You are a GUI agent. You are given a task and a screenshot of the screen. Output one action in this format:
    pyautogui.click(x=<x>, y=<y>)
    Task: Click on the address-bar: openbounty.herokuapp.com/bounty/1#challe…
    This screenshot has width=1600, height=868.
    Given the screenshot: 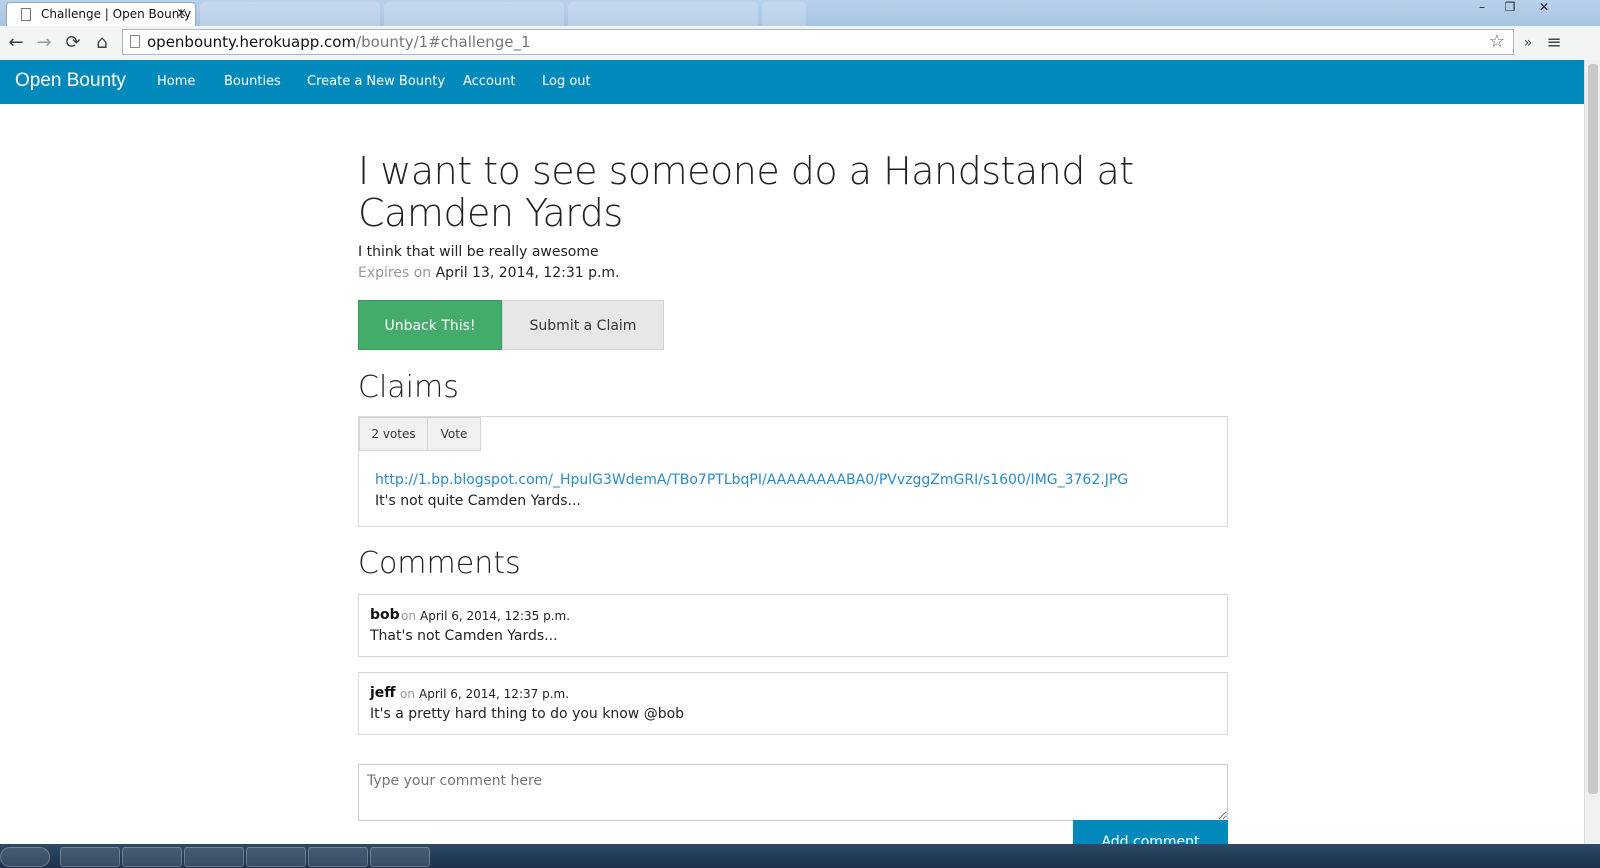 What is the action you would take?
    pyautogui.click(x=818, y=42)
    